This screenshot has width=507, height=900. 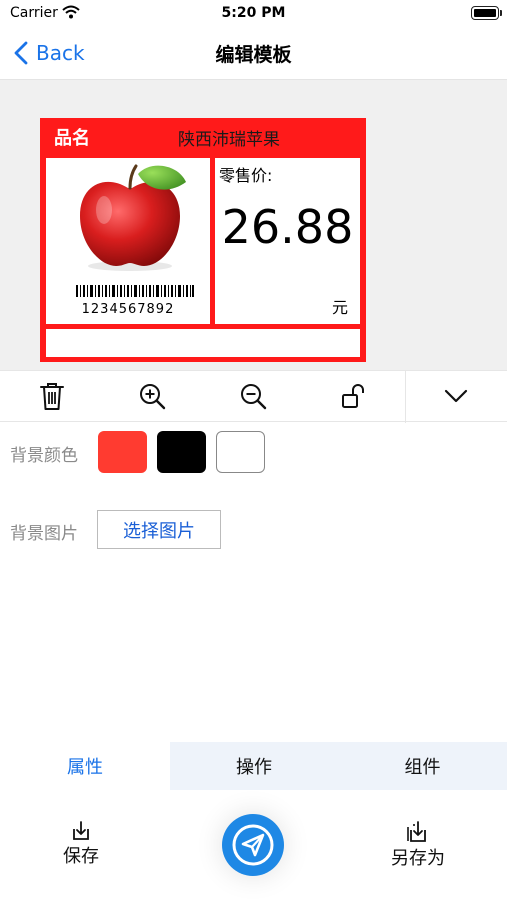 What do you see at coordinates (501, 13) in the screenshot?
I see `battery-tip` at bounding box center [501, 13].